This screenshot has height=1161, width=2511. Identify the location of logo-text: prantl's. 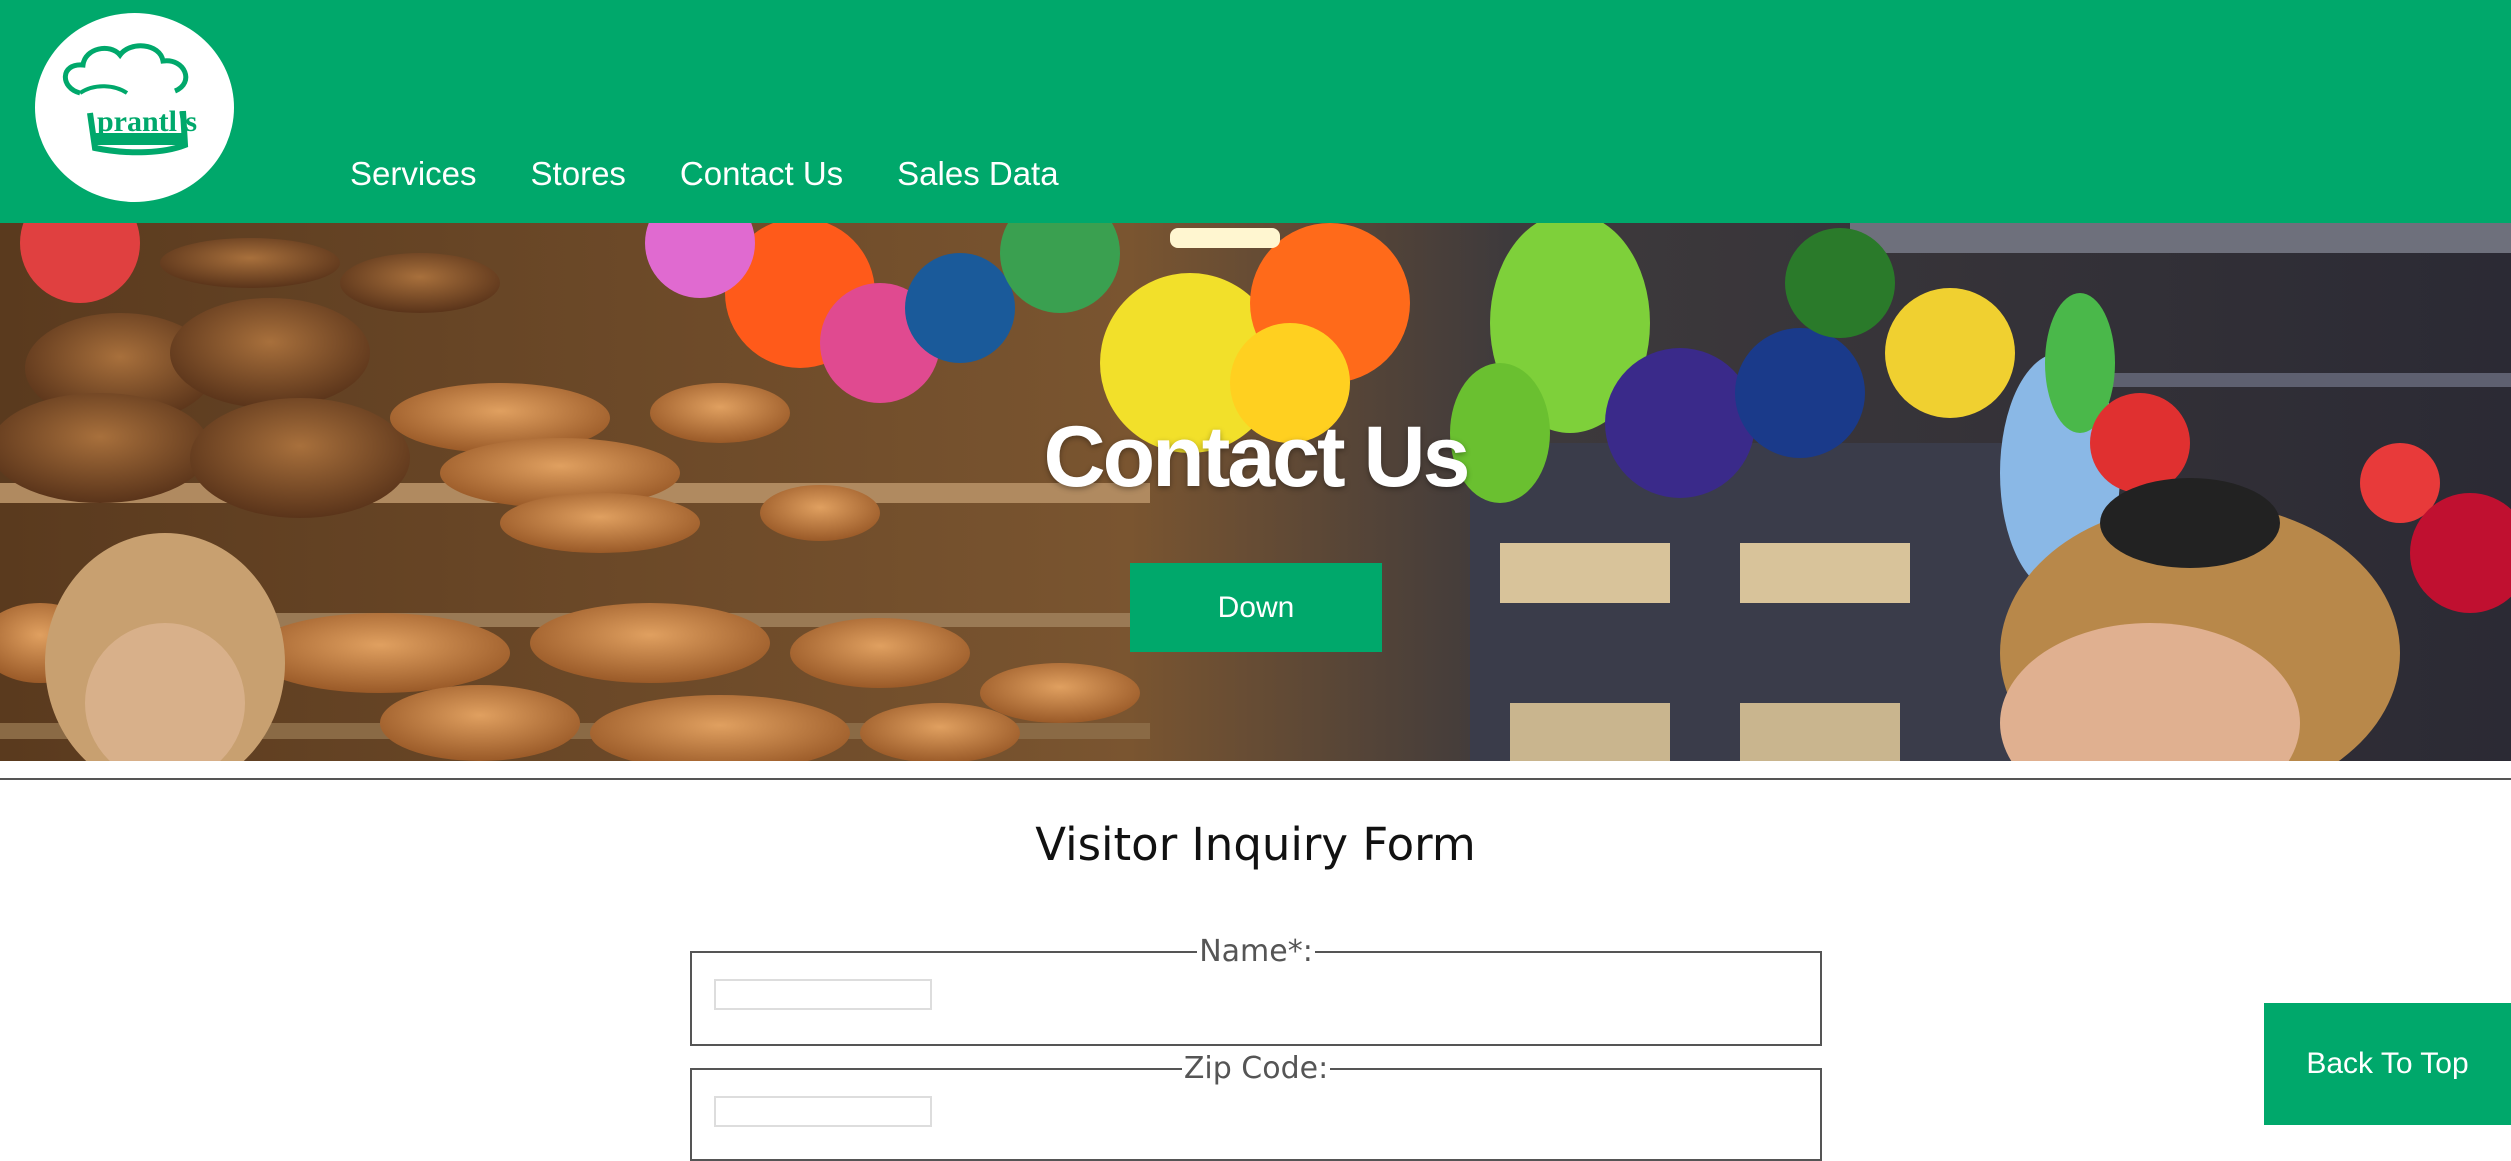
(147, 121).